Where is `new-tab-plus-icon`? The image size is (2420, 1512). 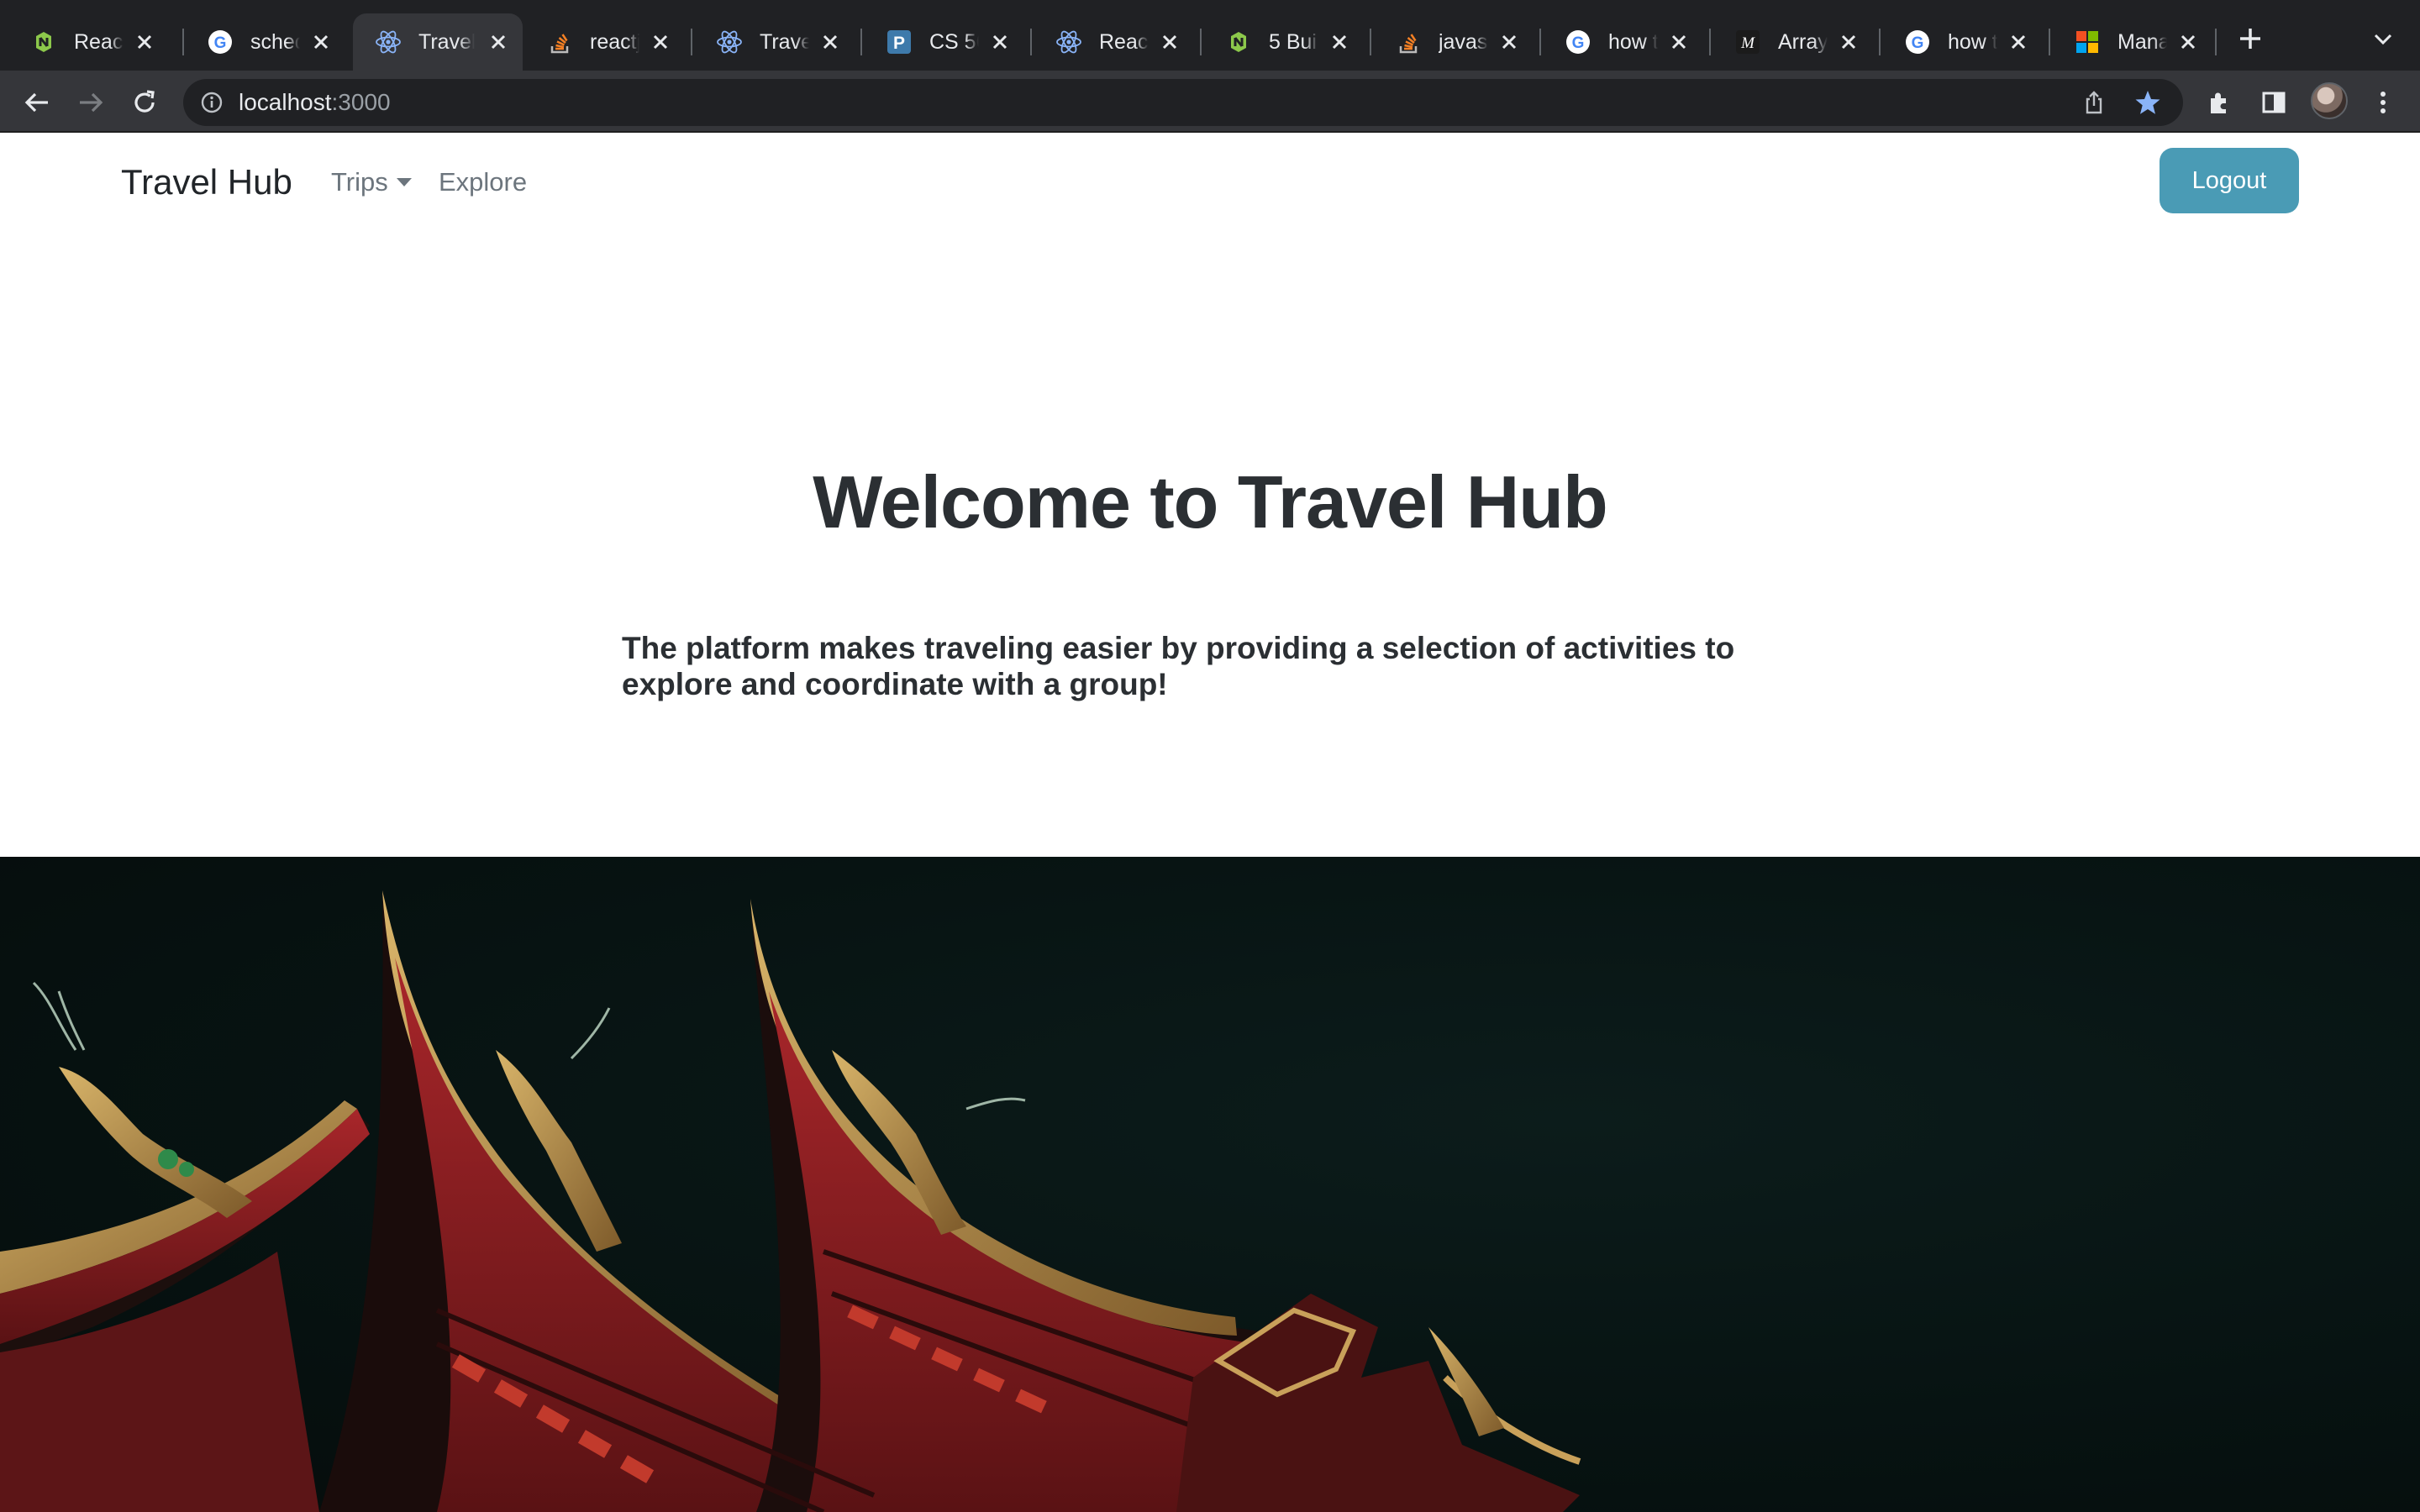
new-tab-plus-icon is located at coordinates (2250, 39).